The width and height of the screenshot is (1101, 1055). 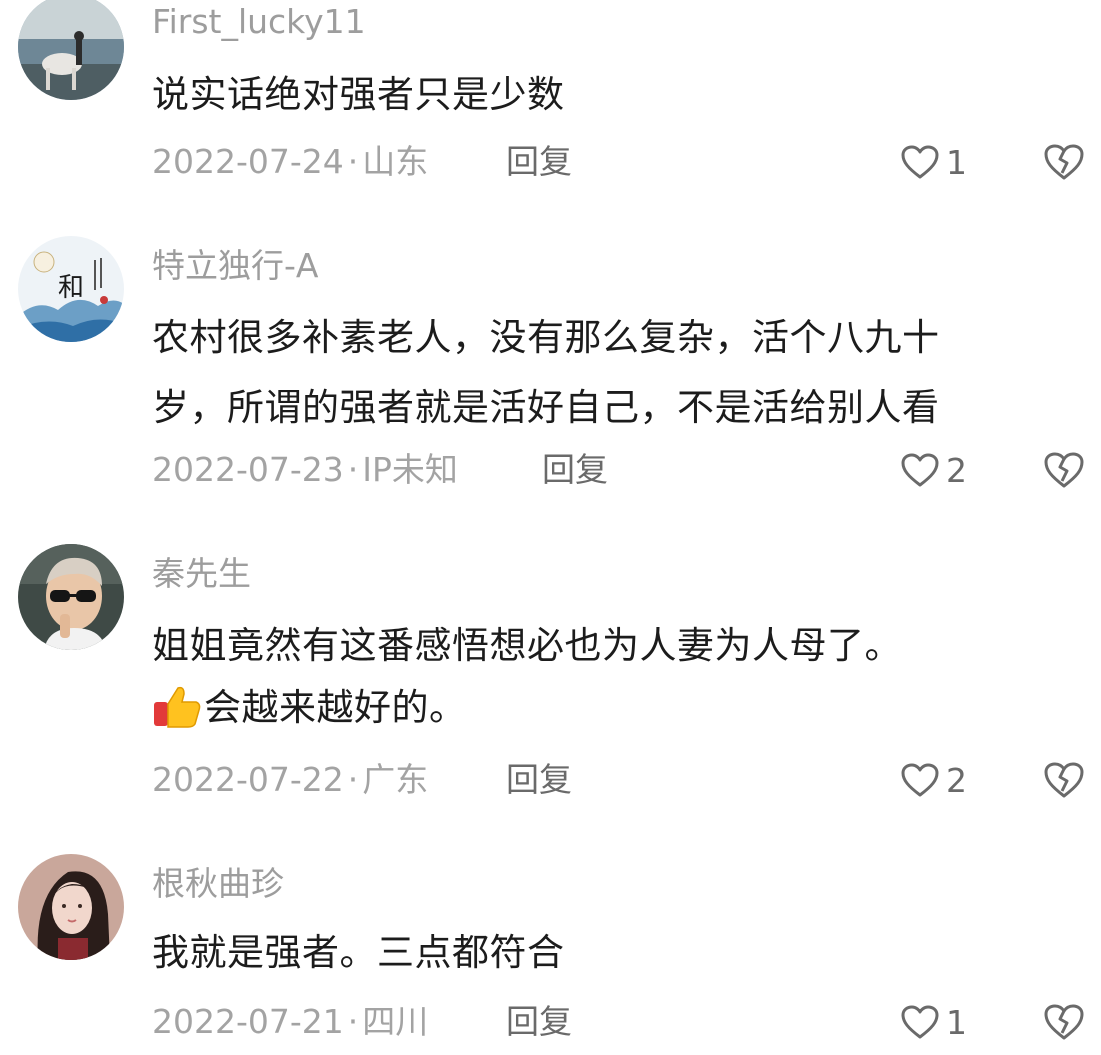 I want to click on comment-location: 四川, so click(x=395, y=1021).